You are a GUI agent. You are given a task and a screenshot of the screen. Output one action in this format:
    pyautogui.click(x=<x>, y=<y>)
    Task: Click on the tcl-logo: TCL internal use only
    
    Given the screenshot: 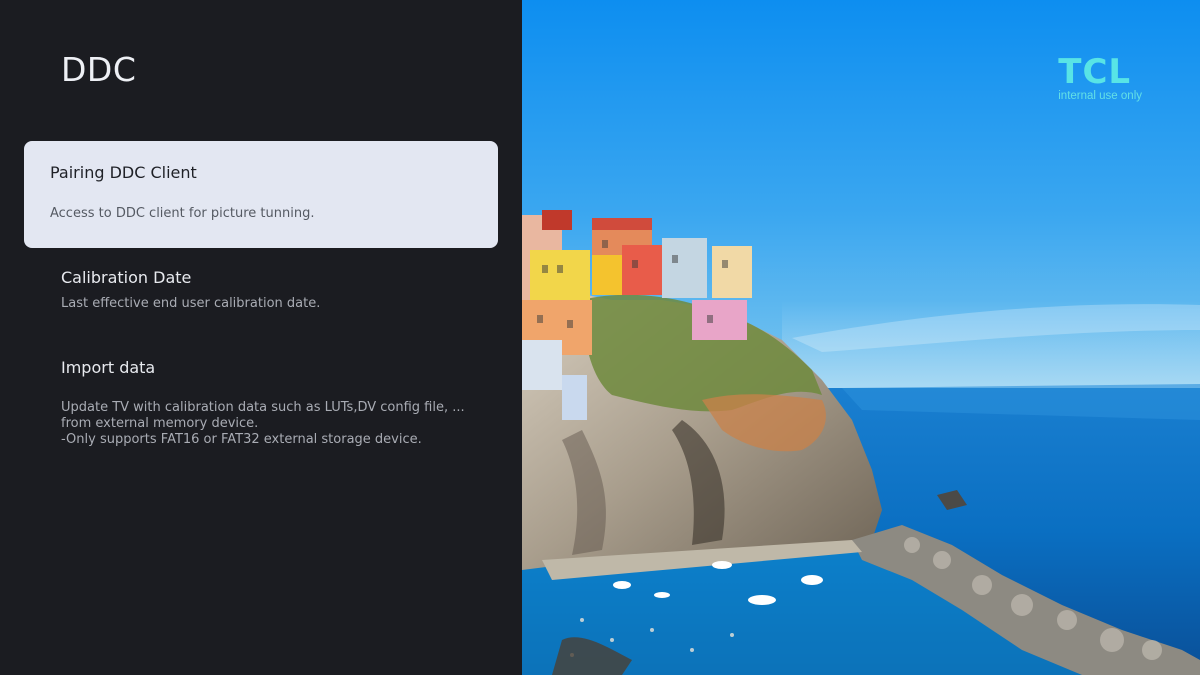 What is the action you would take?
    pyautogui.click(x=1100, y=78)
    